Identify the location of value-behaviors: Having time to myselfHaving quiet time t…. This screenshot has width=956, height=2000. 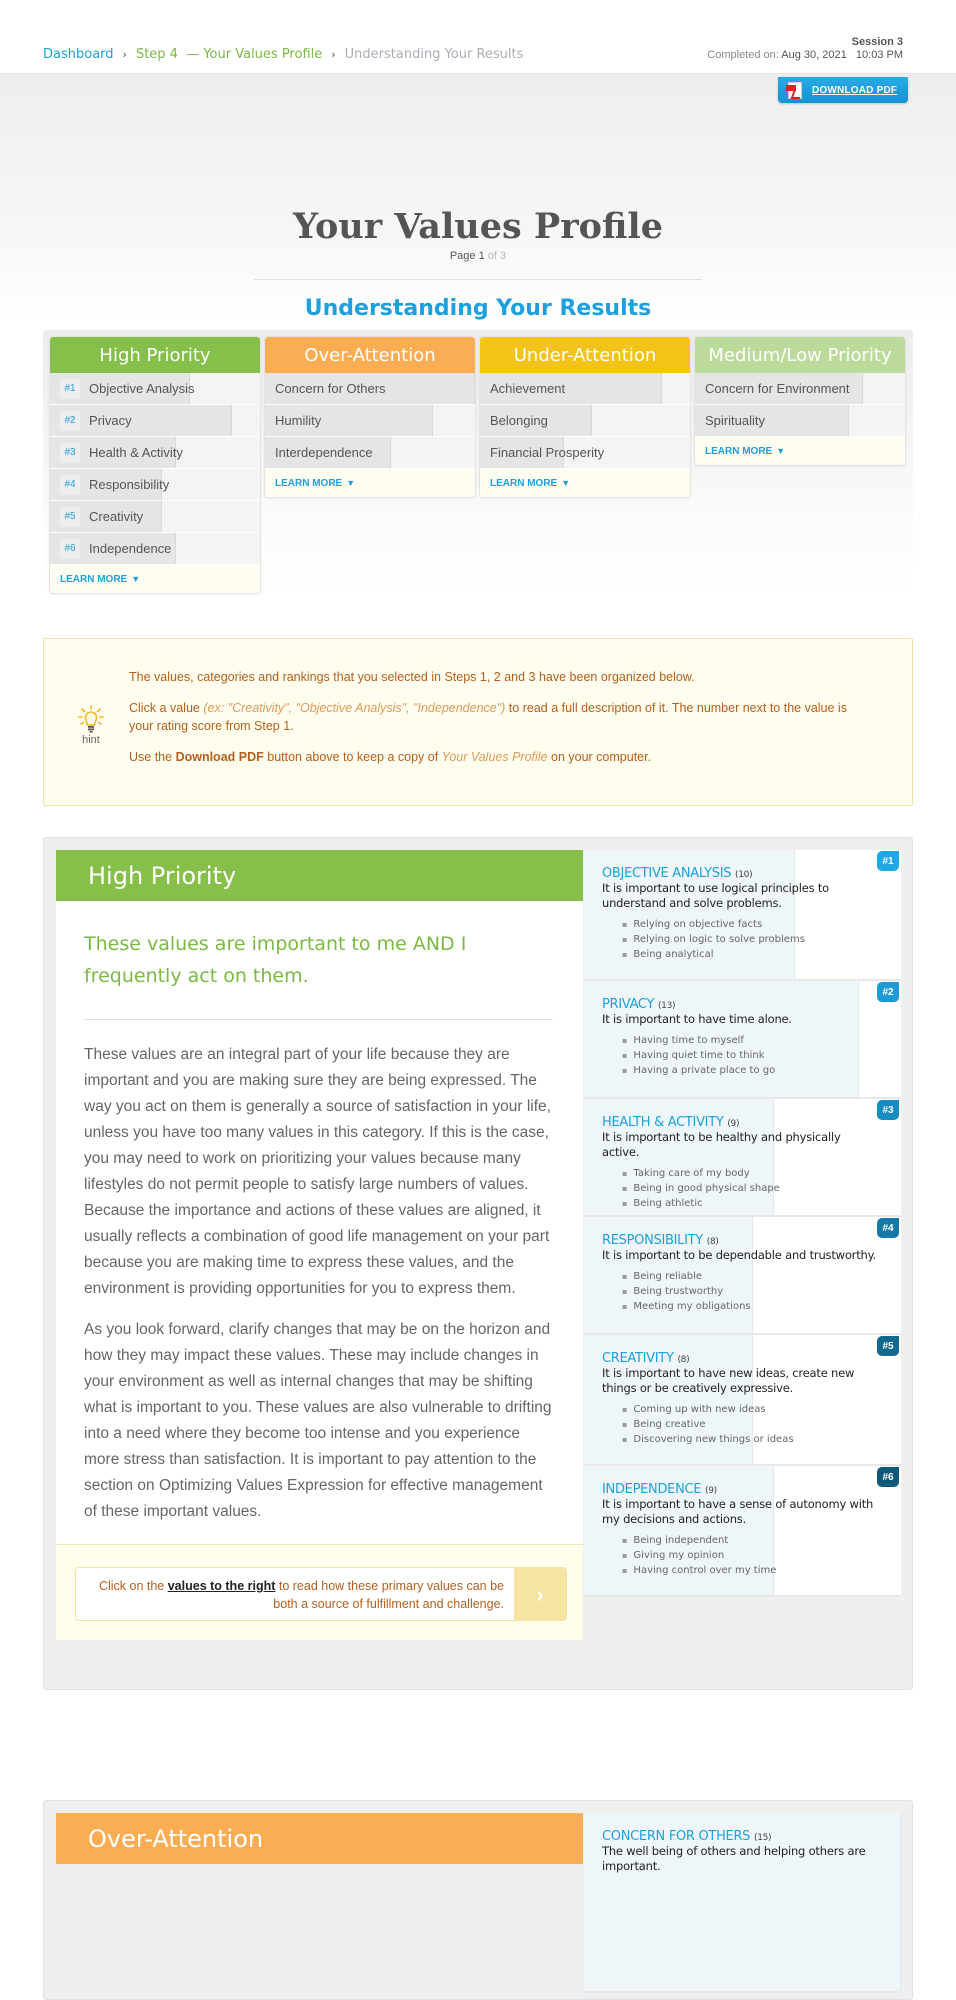
(751, 1055).